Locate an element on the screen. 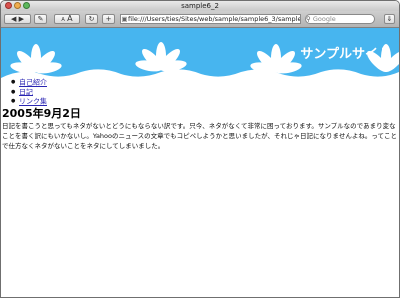 The height and width of the screenshot is (298, 400). forward-arrow-icon: ▶ is located at coordinates (21, 19).